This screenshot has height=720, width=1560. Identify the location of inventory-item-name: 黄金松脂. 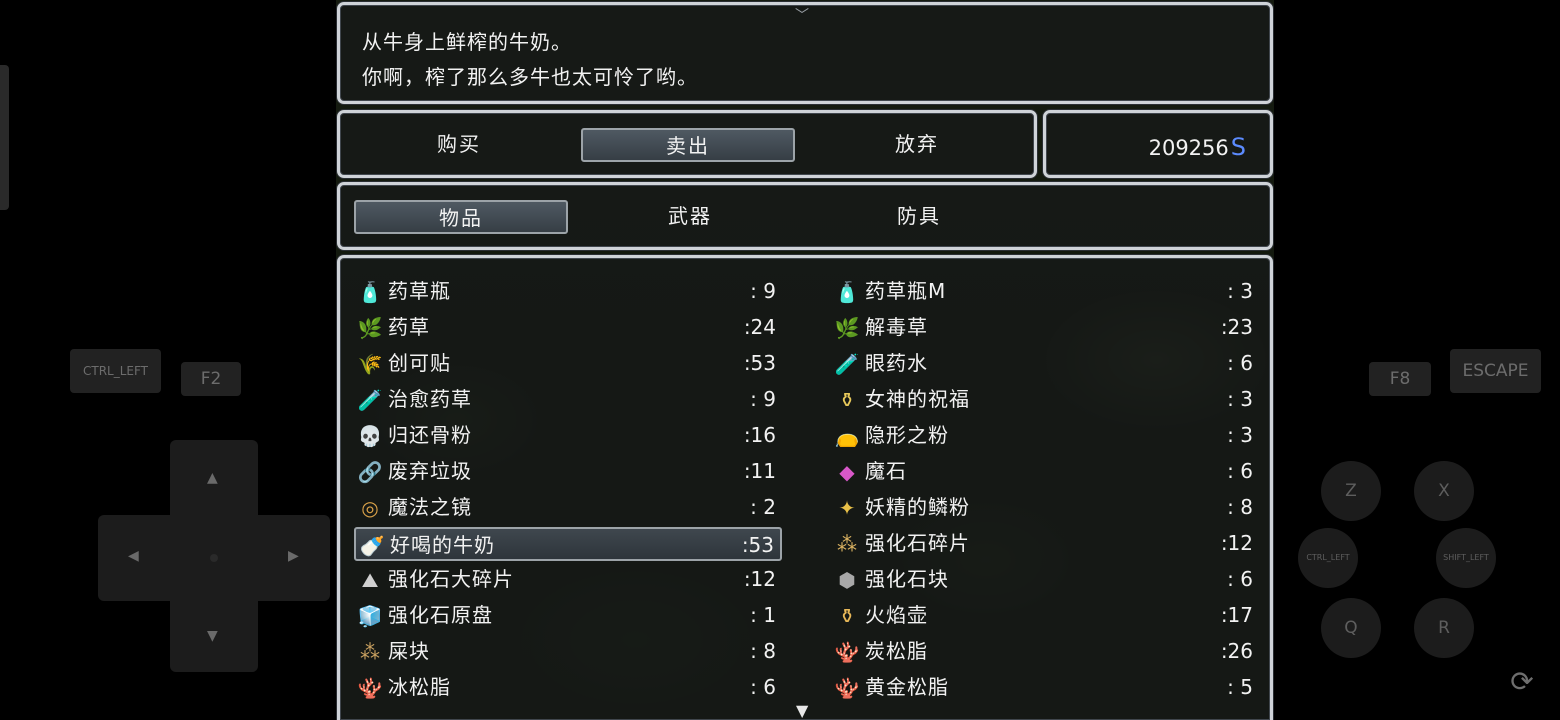
(907, 687).